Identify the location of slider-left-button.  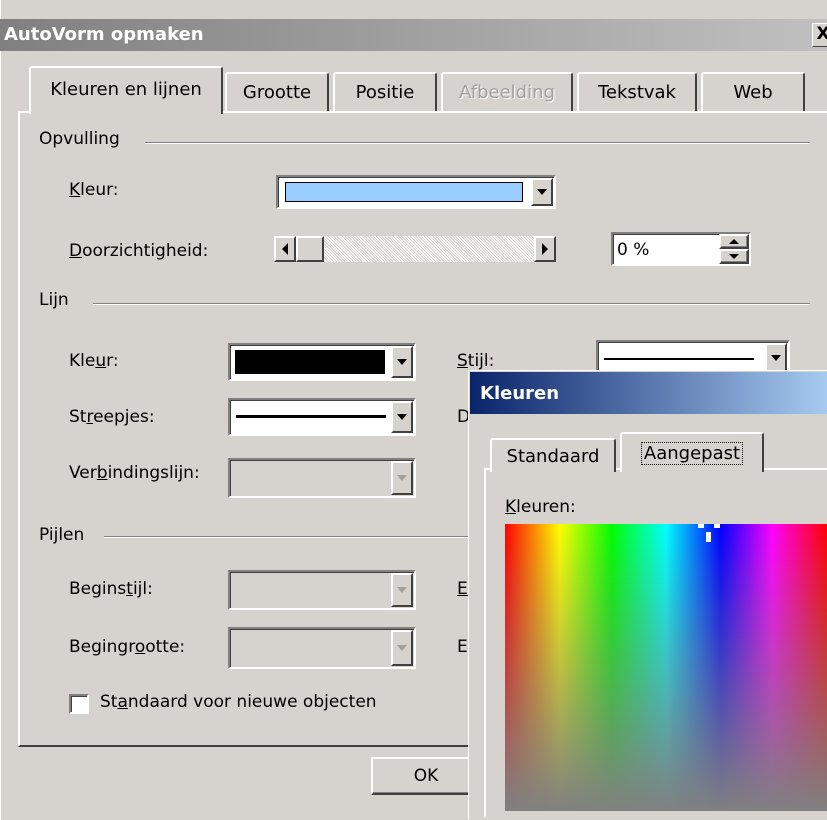
(285, 249).